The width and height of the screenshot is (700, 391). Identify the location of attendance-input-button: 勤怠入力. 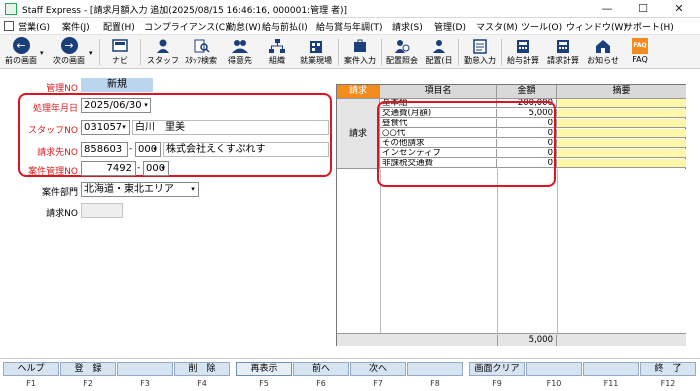
(480, 52).